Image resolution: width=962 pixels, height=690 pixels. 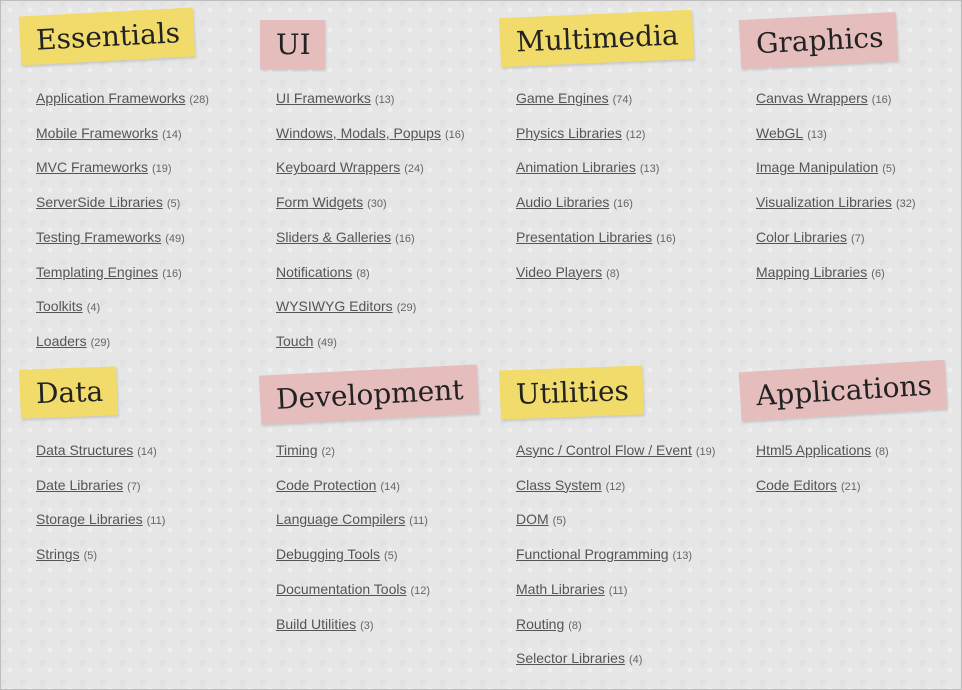 What do you see at coordinates (61, 341) in the screenshot?
I see `category-link-loaders: Loaders` at bounding box center [61, 341].